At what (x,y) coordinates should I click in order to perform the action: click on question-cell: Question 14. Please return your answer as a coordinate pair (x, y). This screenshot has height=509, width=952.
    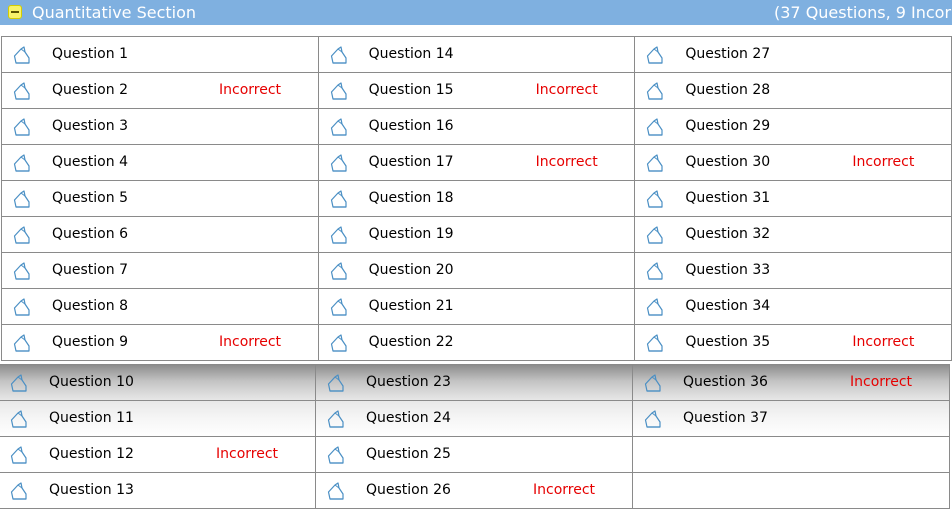
    Looking at the image, I should click on (476, 54).